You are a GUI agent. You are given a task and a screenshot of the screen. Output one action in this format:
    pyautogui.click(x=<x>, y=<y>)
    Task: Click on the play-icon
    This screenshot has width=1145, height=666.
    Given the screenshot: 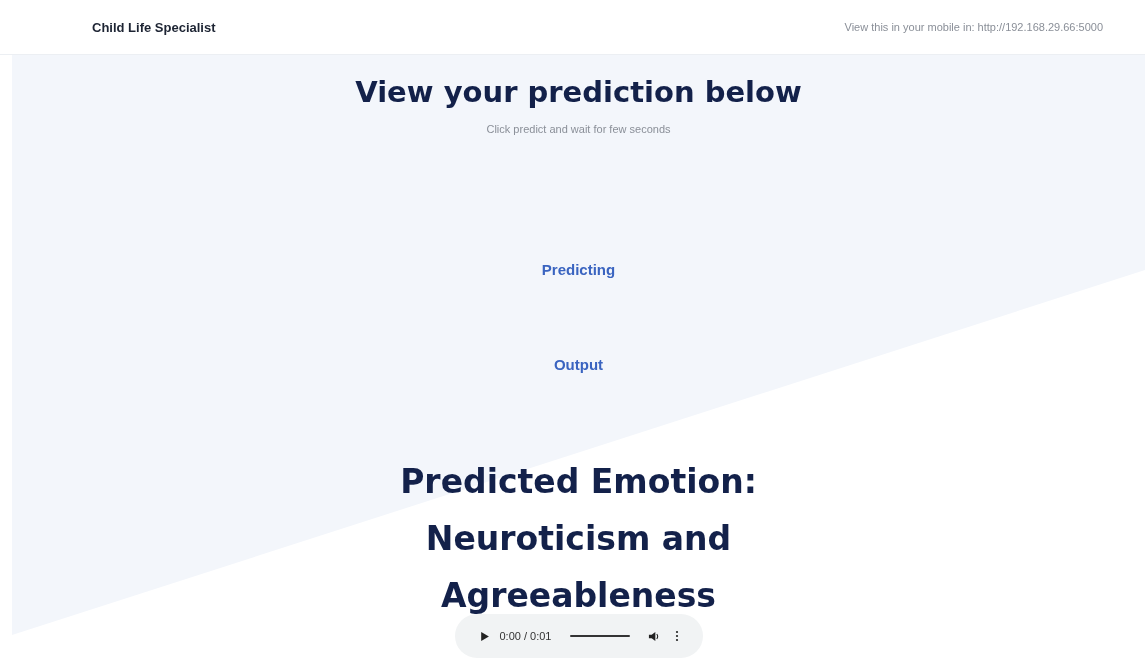 What is the action you would take?
    pyautogui.click(x=484, y=636)
    